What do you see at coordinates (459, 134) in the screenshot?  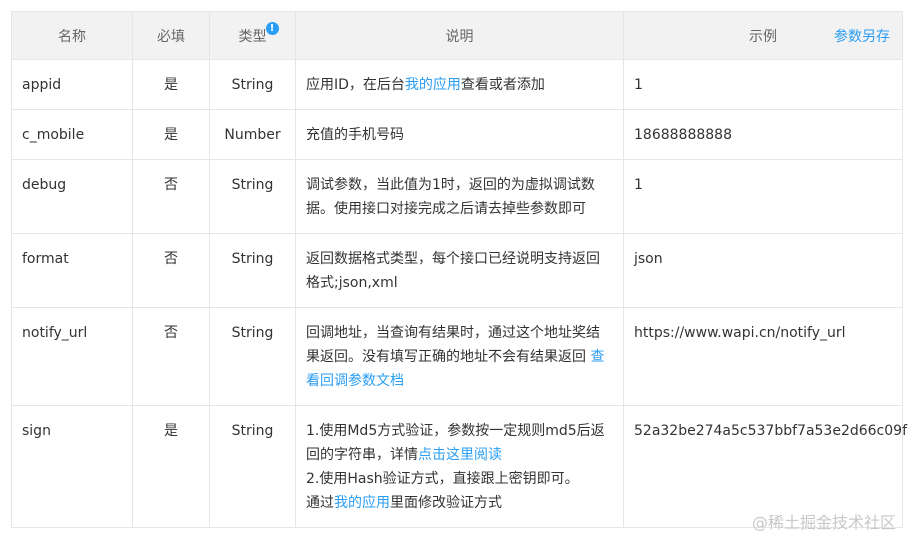 I see `param-description: 充值的手机号码` at bounding box center [459, 134].